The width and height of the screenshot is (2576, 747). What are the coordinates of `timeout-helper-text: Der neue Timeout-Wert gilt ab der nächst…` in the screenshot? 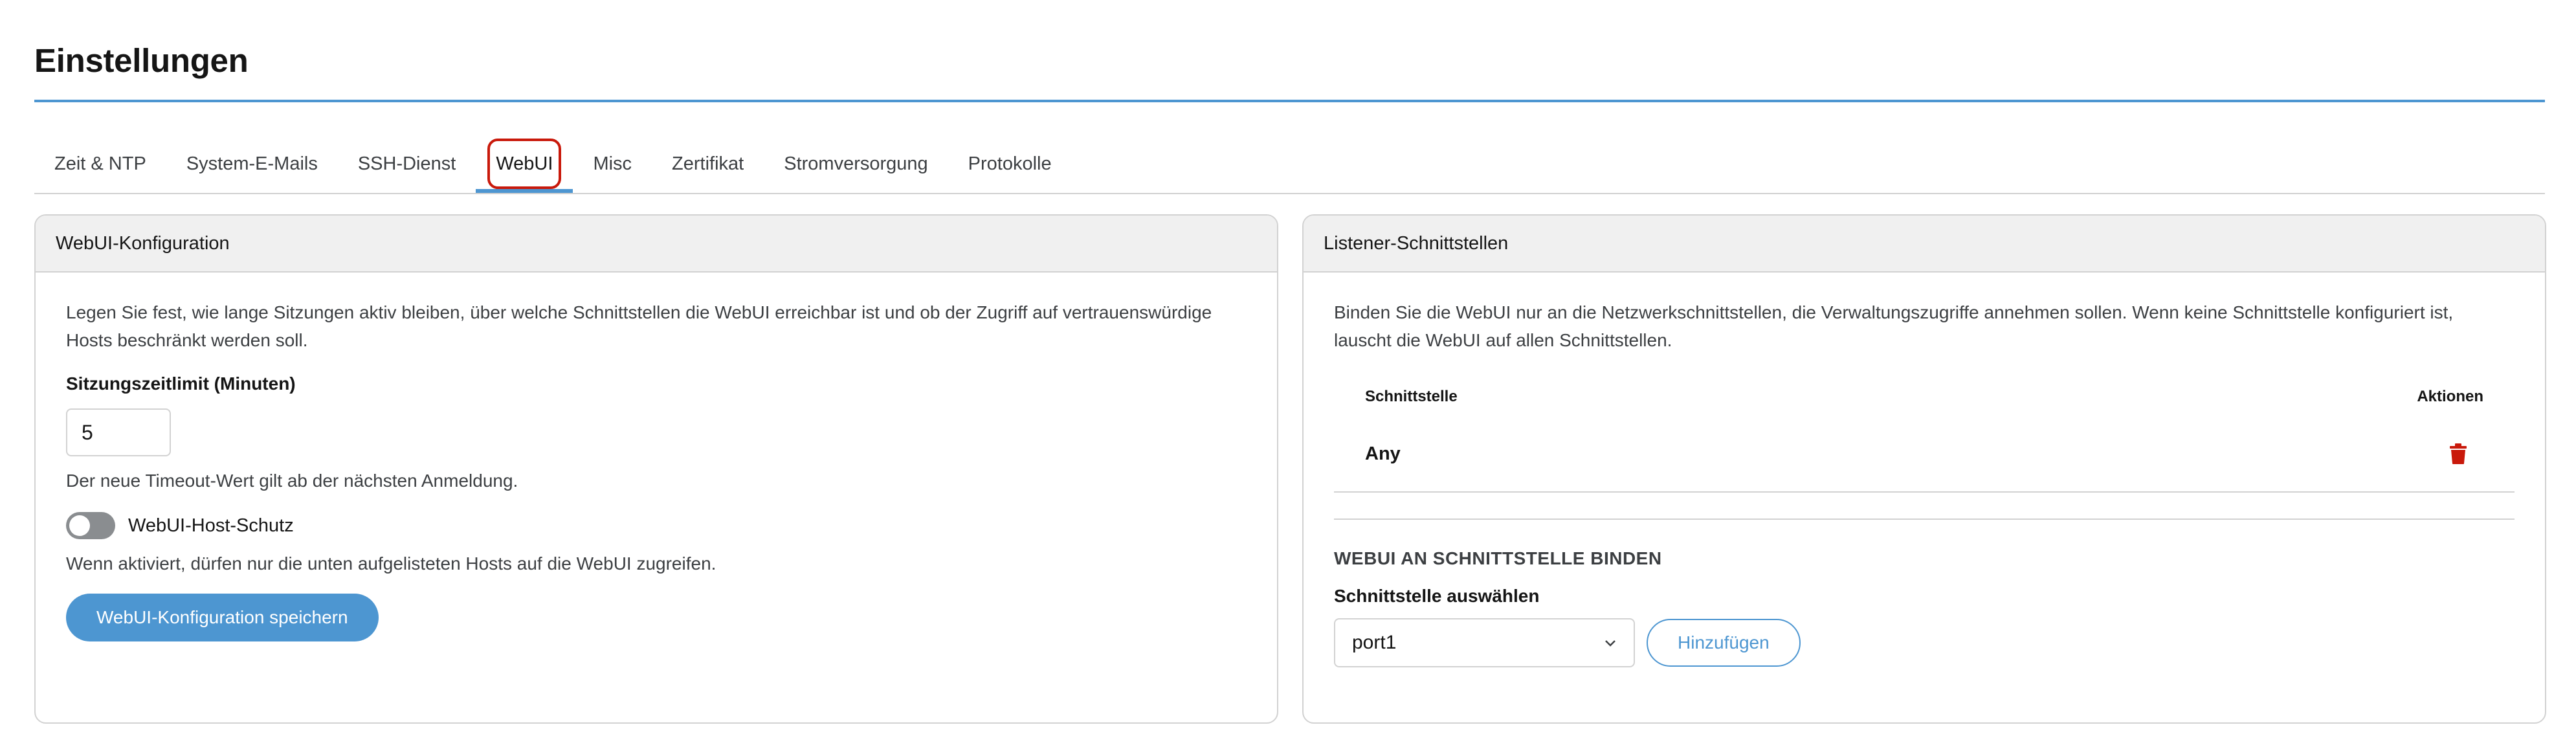 It's located at (292, 481).